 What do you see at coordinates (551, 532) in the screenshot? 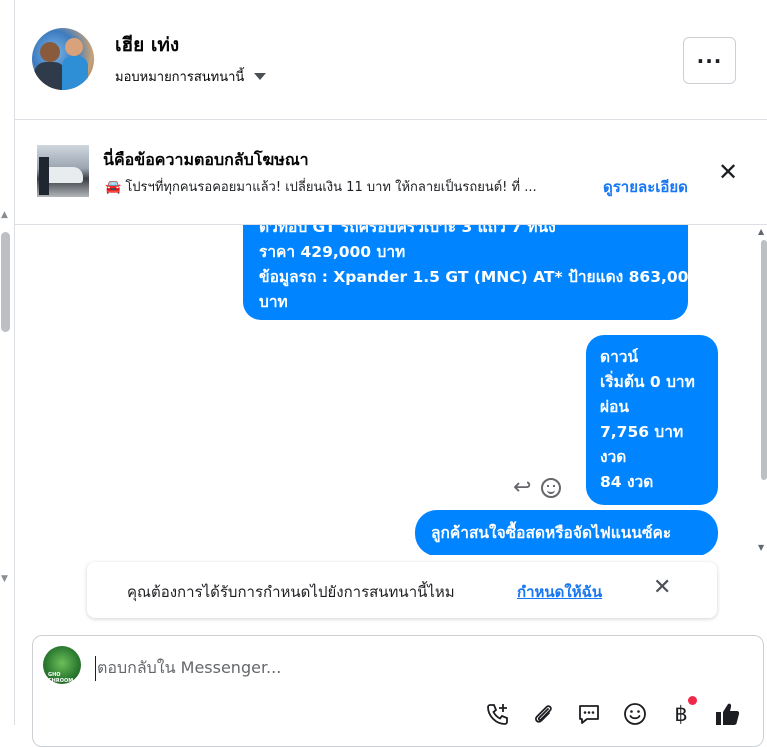
I see `message-line: ลูกค้าสนใจซื้อสดหรือจัดไฟแนนซ์คะ` at bounding box center [551, 532].